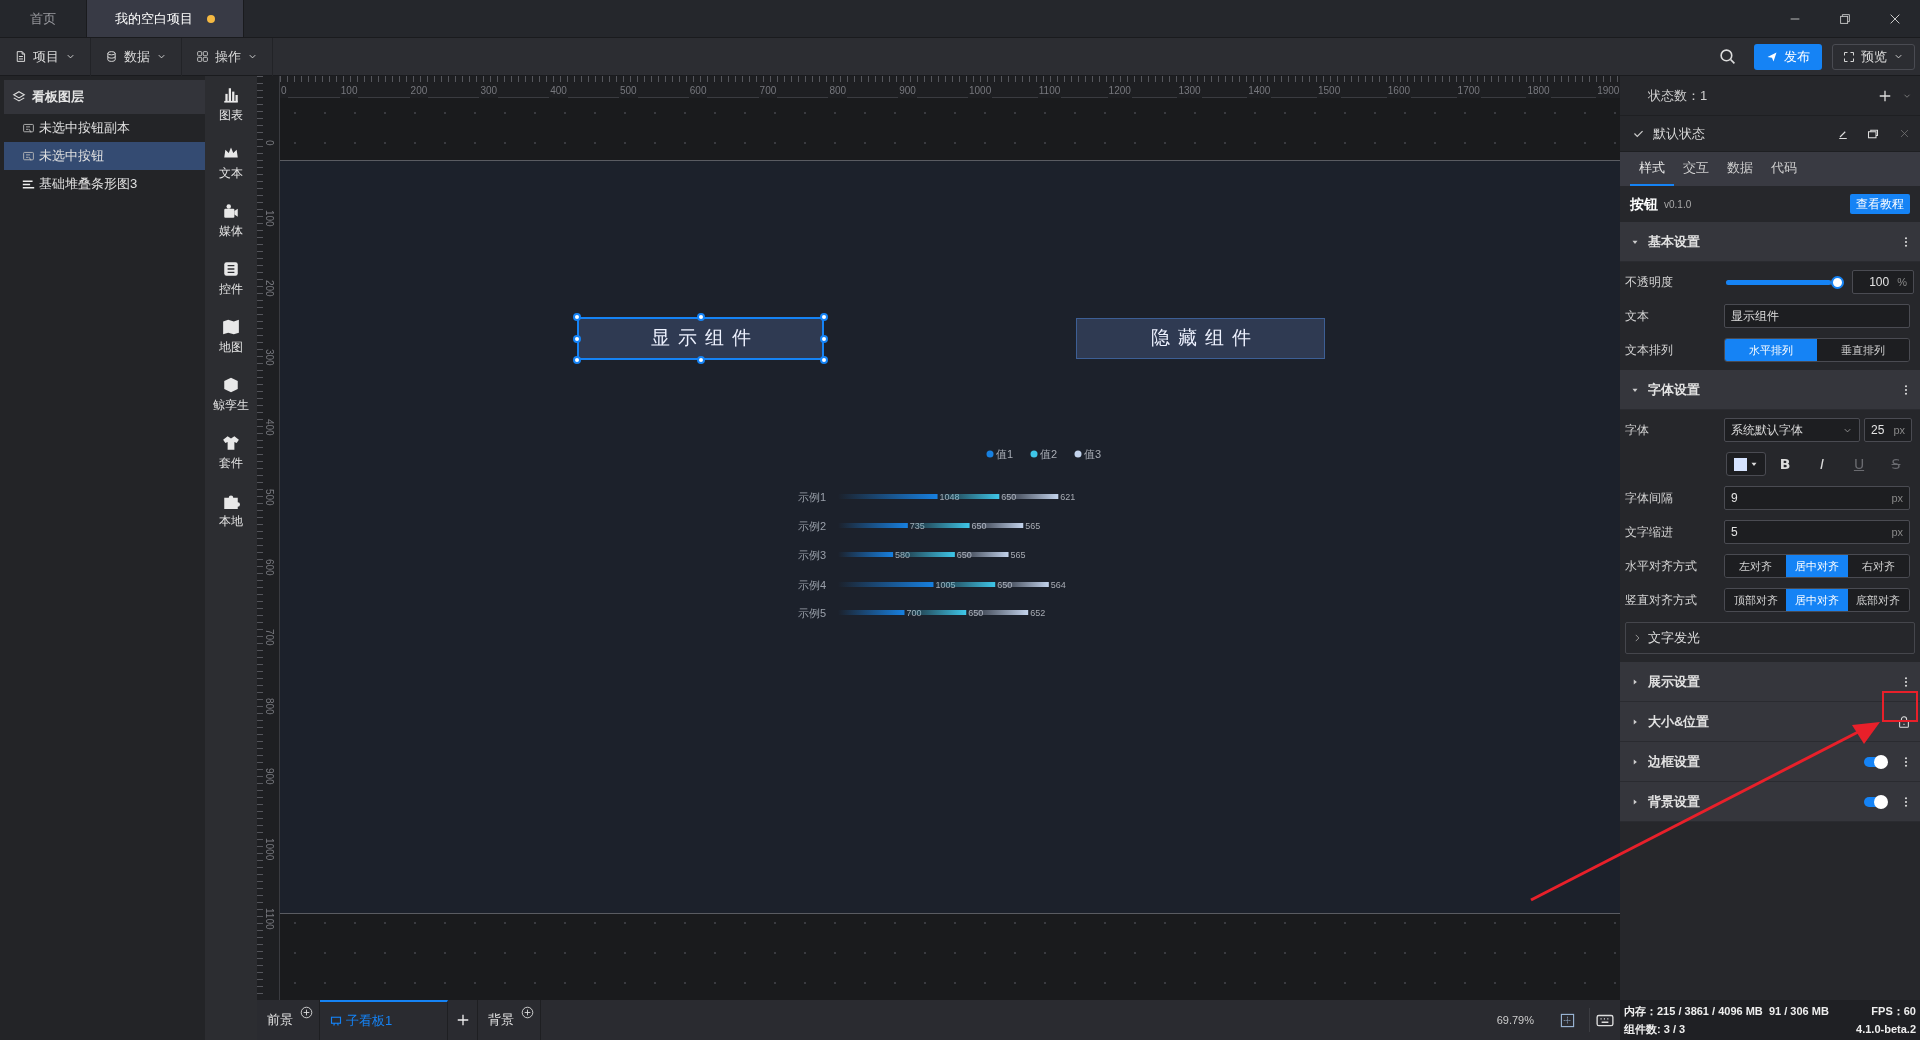  I want to click on component-category: 媒体, so click(231, 221).